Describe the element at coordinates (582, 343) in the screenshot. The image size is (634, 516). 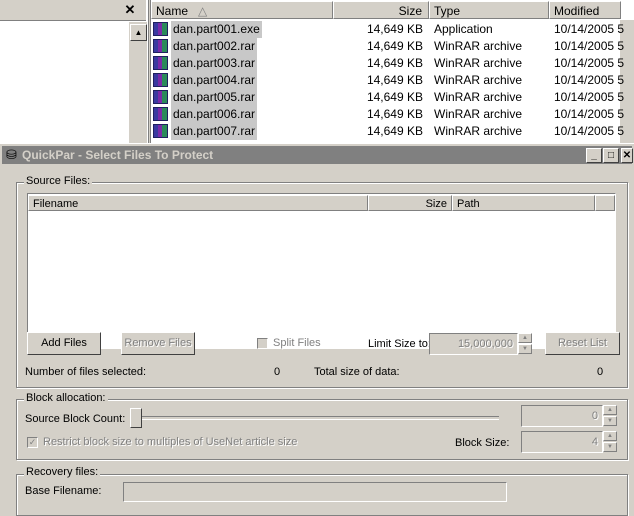
I see `reset-list-button: Reset List` at that location.